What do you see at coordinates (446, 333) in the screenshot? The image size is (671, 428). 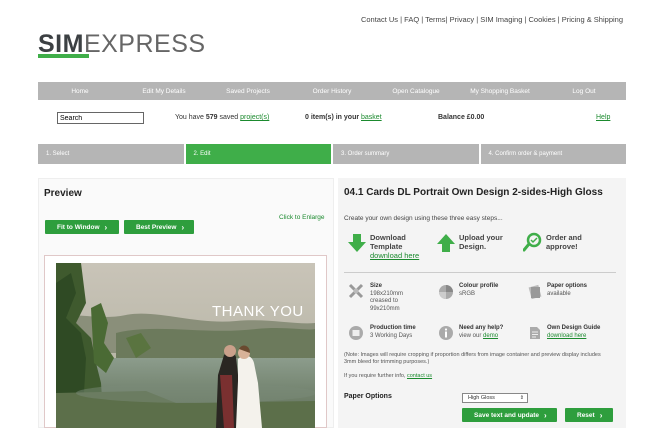 I see `info-help-icon` at bounding box center [446, 333].